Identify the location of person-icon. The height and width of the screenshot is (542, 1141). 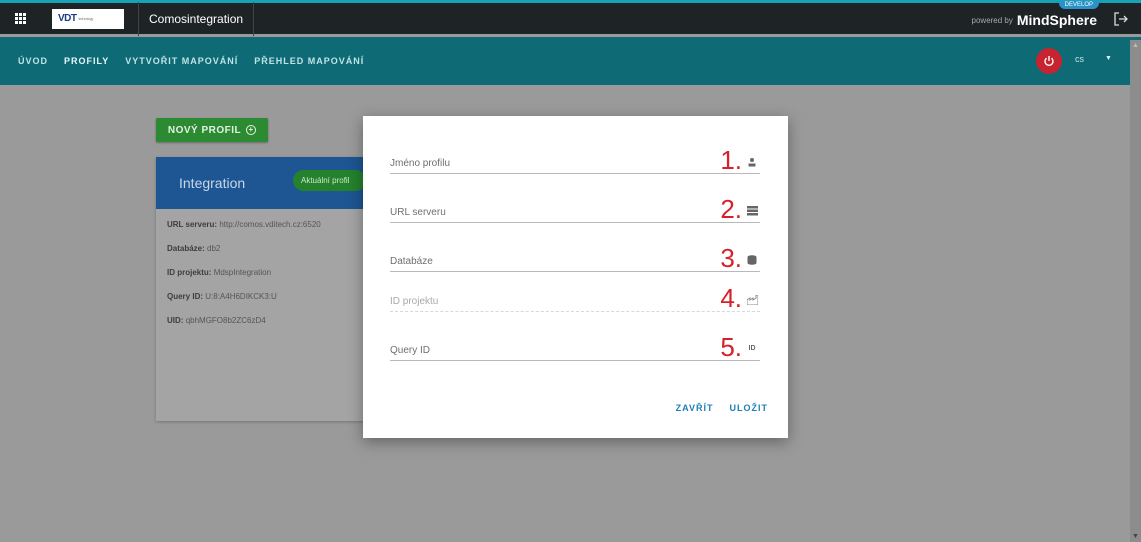
(752, 162).